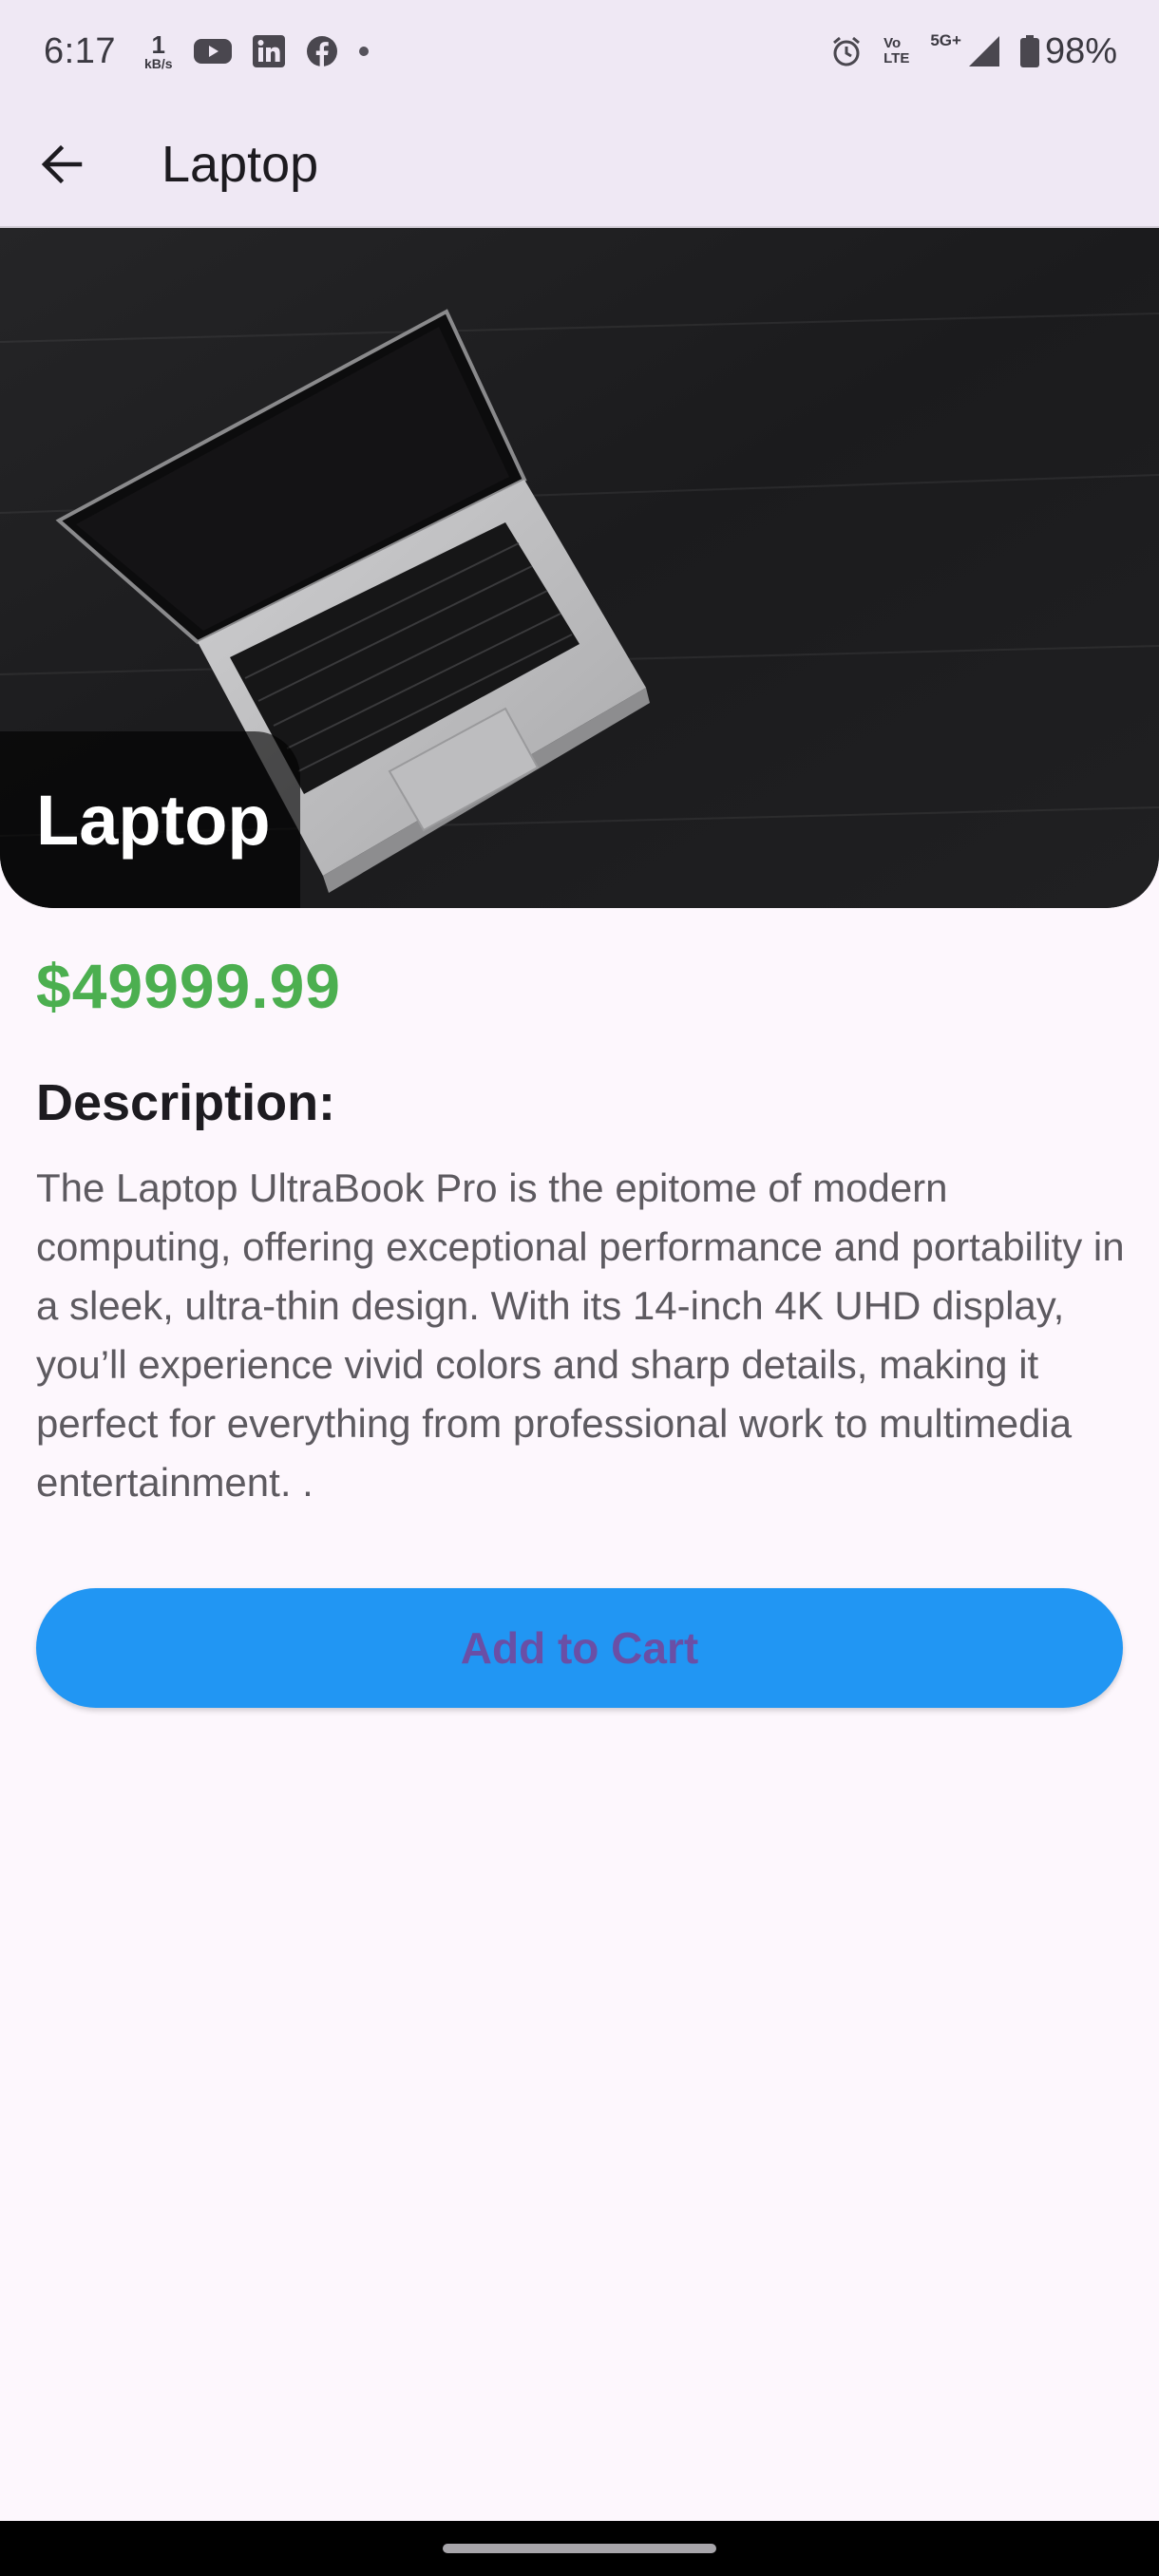 Image resolution: width=1159 pixels, height=2576 pixels. I want to click on volte-indicator: Vo LTE, so click(896, 51).